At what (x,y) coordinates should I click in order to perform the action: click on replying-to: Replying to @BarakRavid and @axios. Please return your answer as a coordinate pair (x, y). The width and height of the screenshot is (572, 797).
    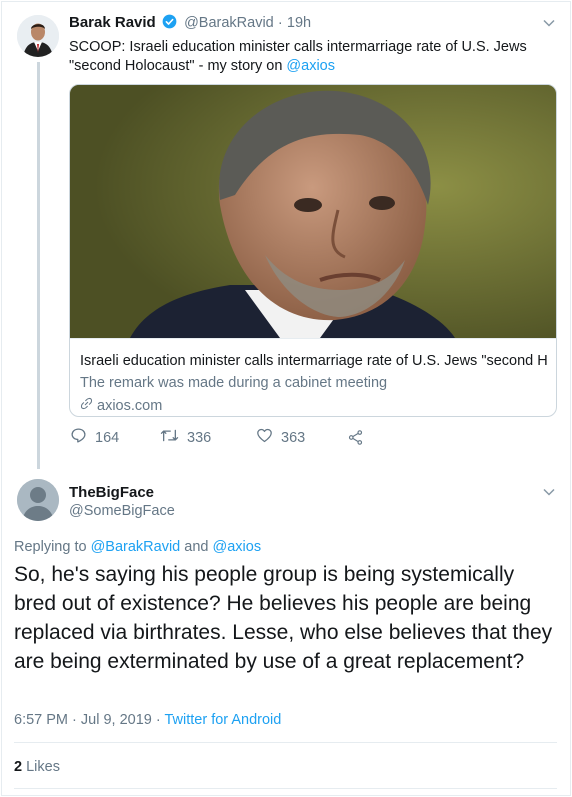
    Looking at the image, I should click on (137, 547).